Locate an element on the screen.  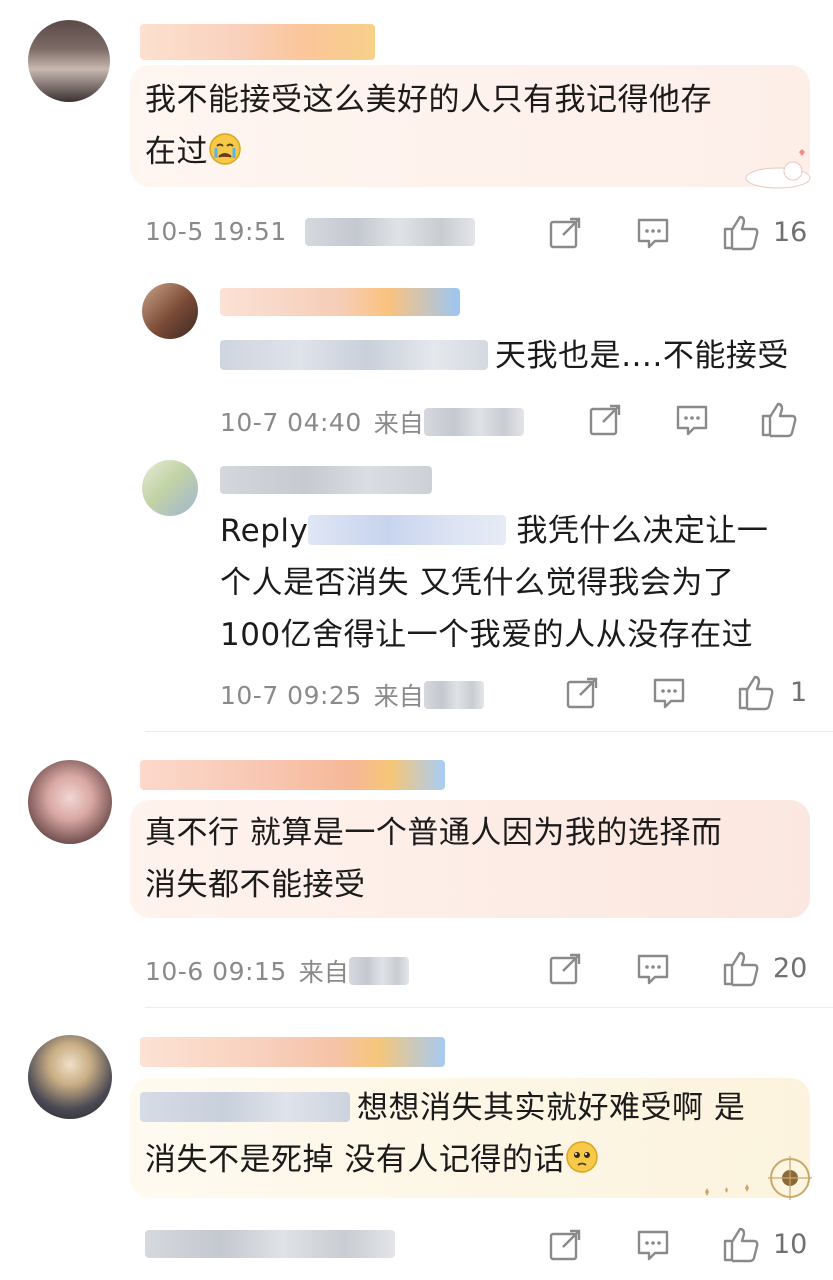
reply-text: 天我也是….不能接受 is located at coordinates (642, 356).